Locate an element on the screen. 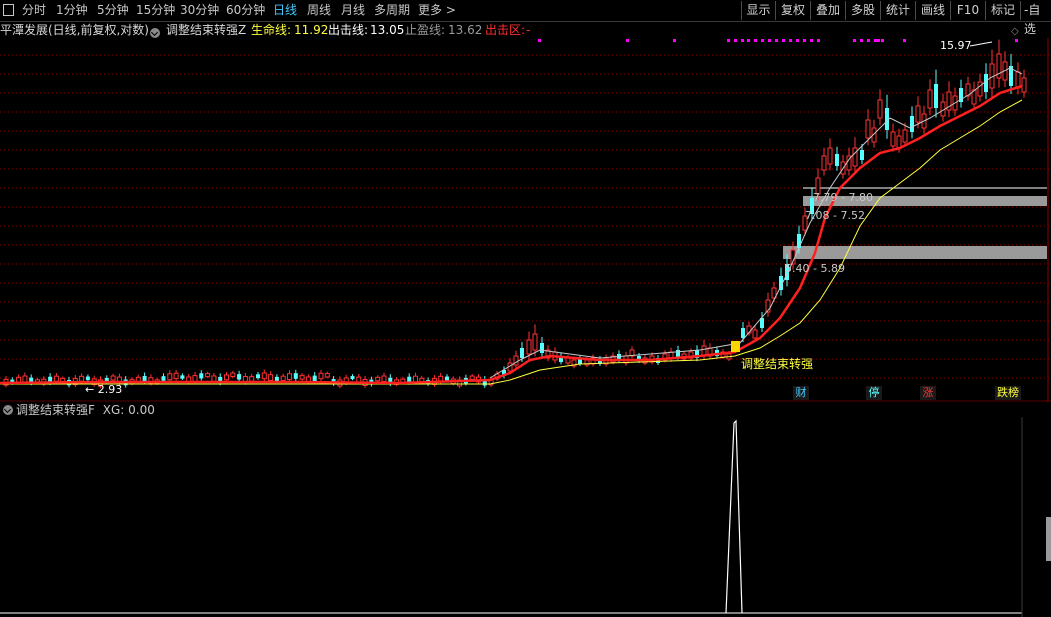 This screenshot has height=617, width=1051. signal-marker is located at coordinates (735, 346).